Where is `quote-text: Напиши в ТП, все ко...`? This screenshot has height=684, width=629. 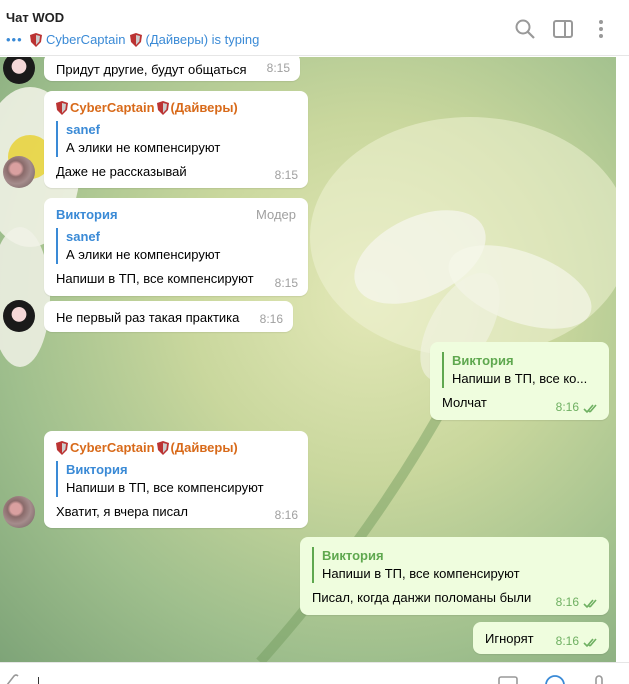
quote-text: Напиши в ТП, все ко... is located at coordinates (520, 378).